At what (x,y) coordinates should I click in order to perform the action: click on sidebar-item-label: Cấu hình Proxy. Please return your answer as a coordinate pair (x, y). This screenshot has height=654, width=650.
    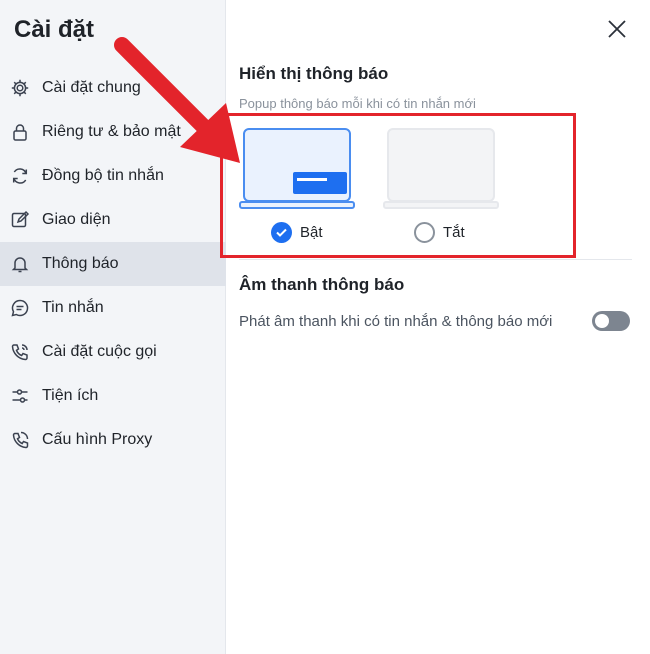
    Looking at the image, I should click on (97, 439).